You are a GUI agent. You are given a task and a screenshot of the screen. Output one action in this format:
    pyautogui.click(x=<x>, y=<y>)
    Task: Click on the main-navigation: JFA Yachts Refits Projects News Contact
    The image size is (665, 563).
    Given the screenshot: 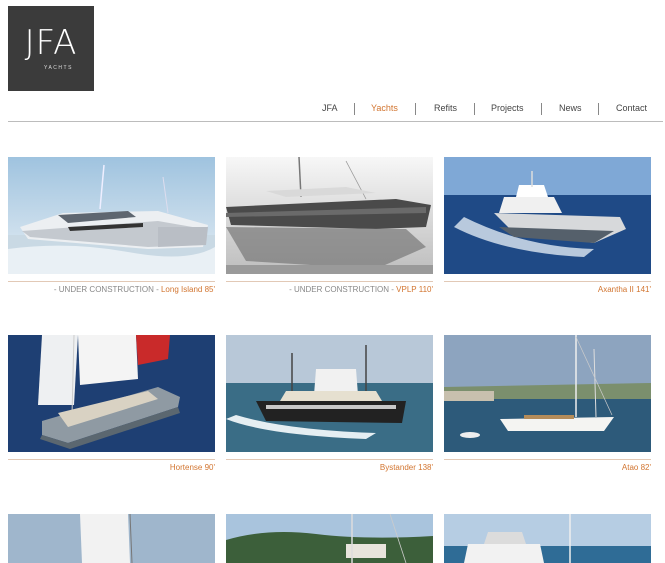 What is the action you would take?
    pyautogui.click(x=332, y=110)
    